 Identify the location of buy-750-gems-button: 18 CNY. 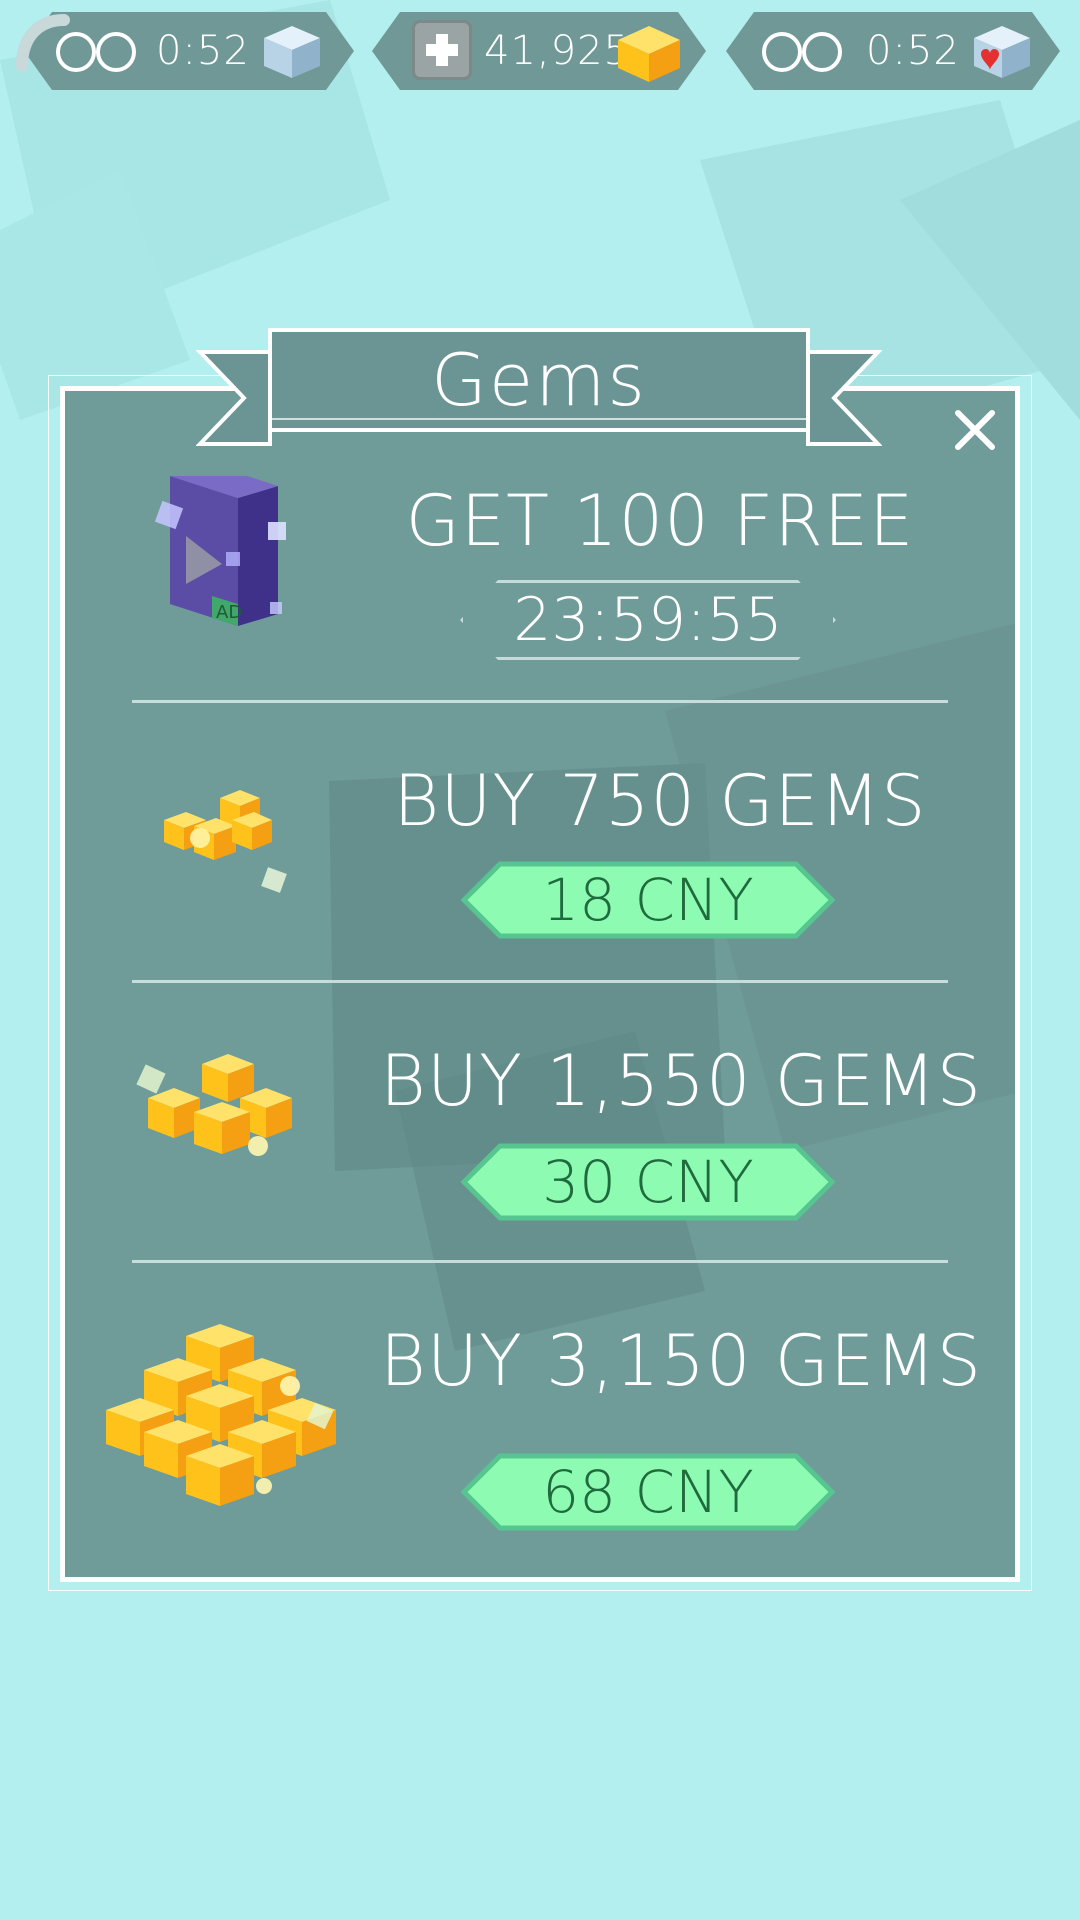
(648, 900).